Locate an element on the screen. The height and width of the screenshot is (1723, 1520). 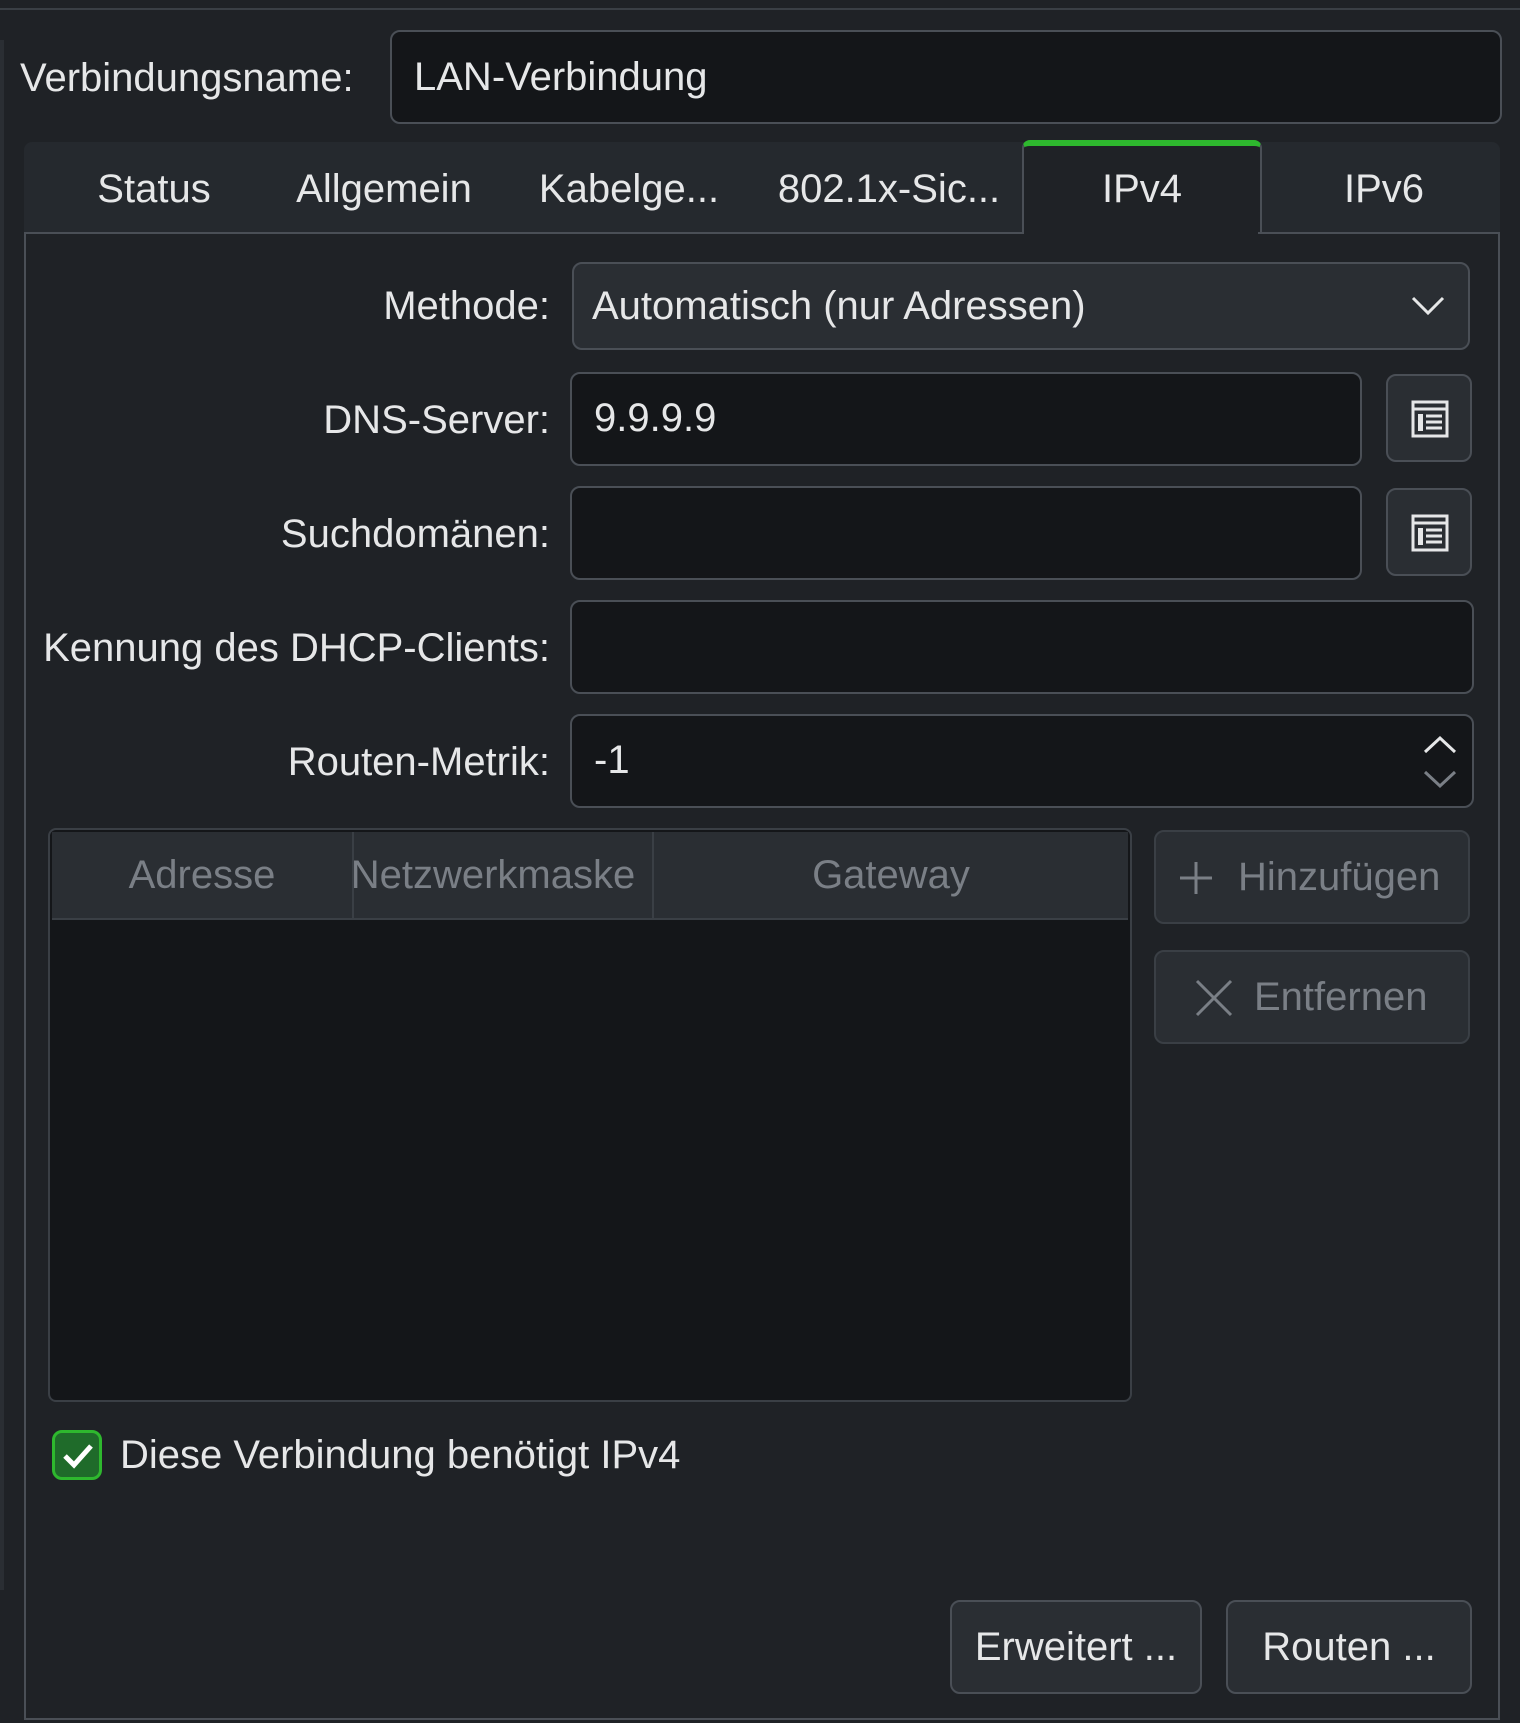
require-ipv4-checkbox is located at coordinates (77, 1455).